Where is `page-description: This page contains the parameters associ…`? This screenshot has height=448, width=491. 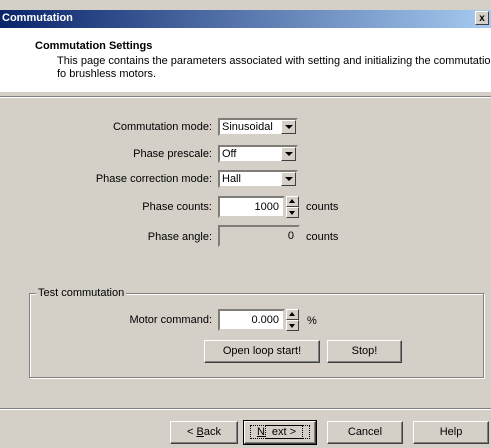 page-description: This page contains the parameters associ… is located at coordinates (274, 67).